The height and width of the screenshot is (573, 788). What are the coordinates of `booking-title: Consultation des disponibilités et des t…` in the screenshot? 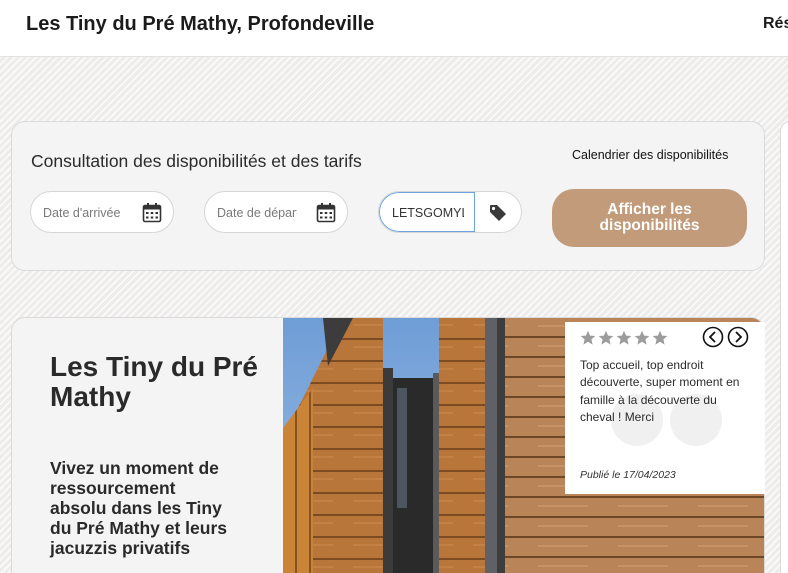 It's located at (196, 161).